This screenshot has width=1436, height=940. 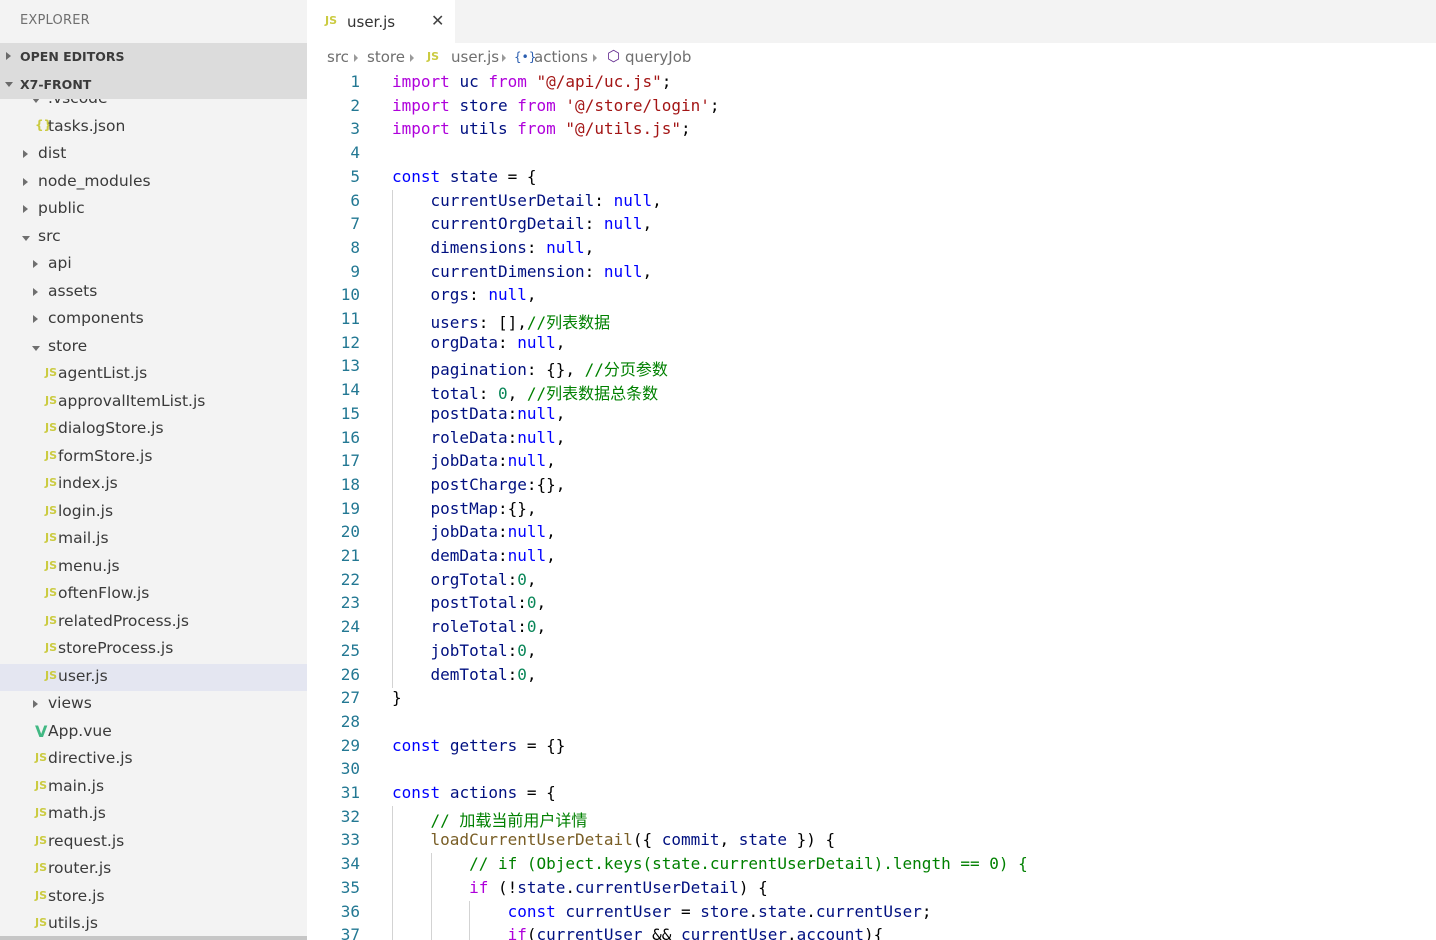 I want to click on code-line: 1 import uc from "@/api/uc.js";, so click(x=871, y=83).